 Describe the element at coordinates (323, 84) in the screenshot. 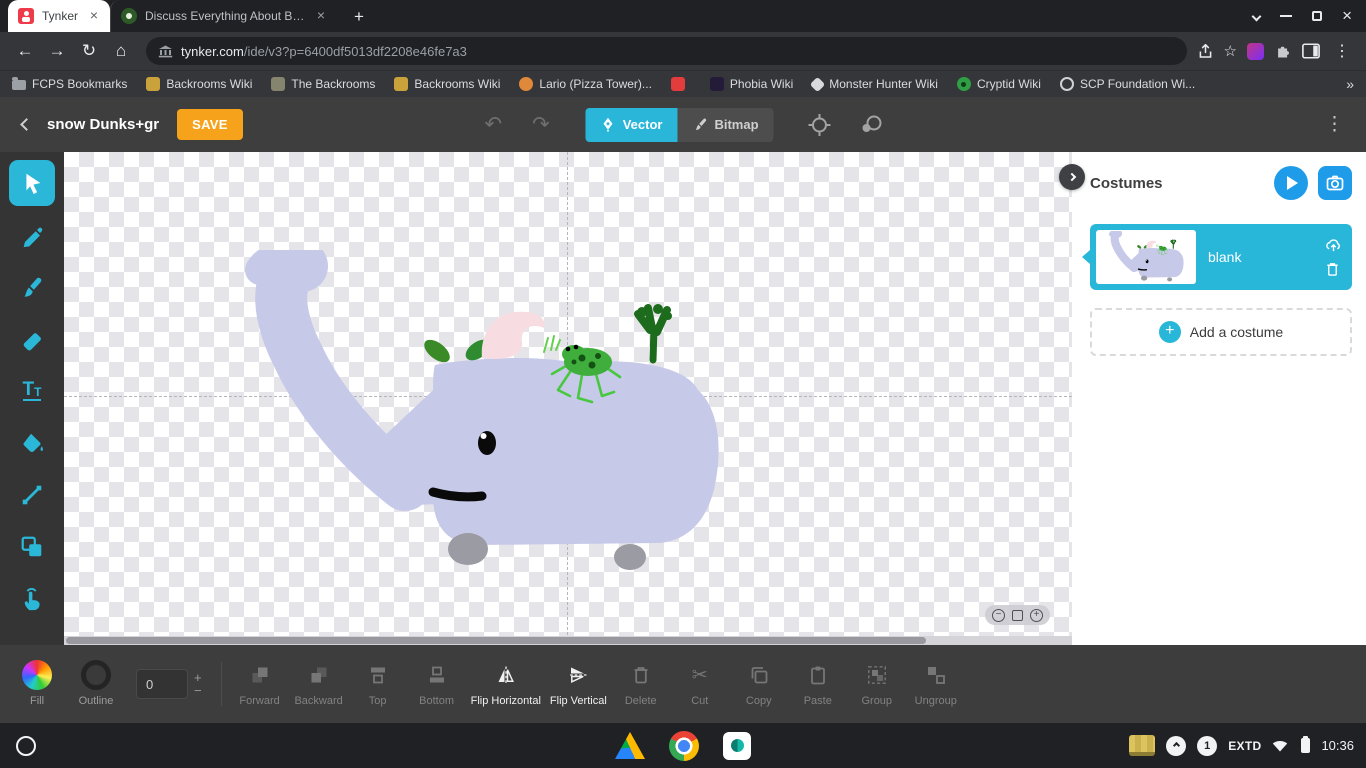

I see `bookmark-the-backrooms: The Backrooms` at that location.